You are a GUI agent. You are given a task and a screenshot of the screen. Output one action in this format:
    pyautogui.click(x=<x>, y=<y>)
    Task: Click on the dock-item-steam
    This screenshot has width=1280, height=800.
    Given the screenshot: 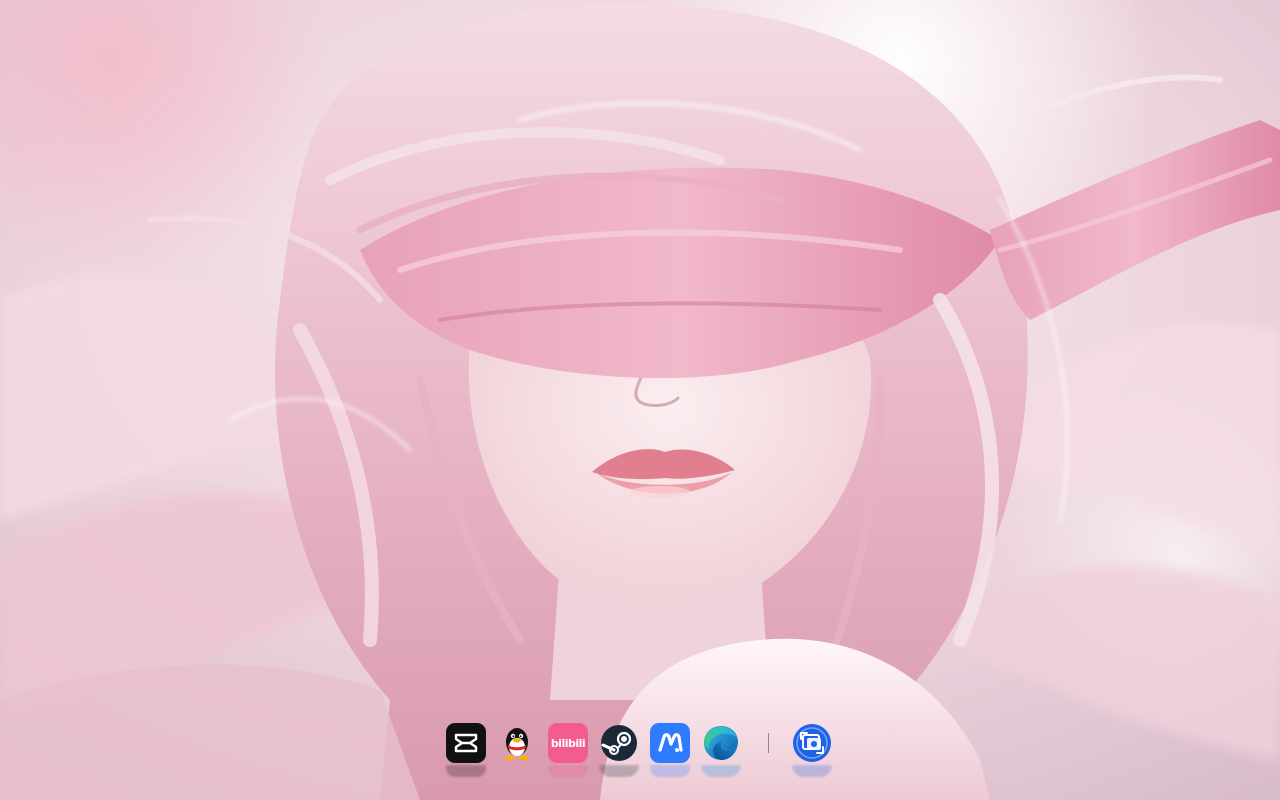 What is the action you would take?
    pyautogui.click(x=619, y=750)
    